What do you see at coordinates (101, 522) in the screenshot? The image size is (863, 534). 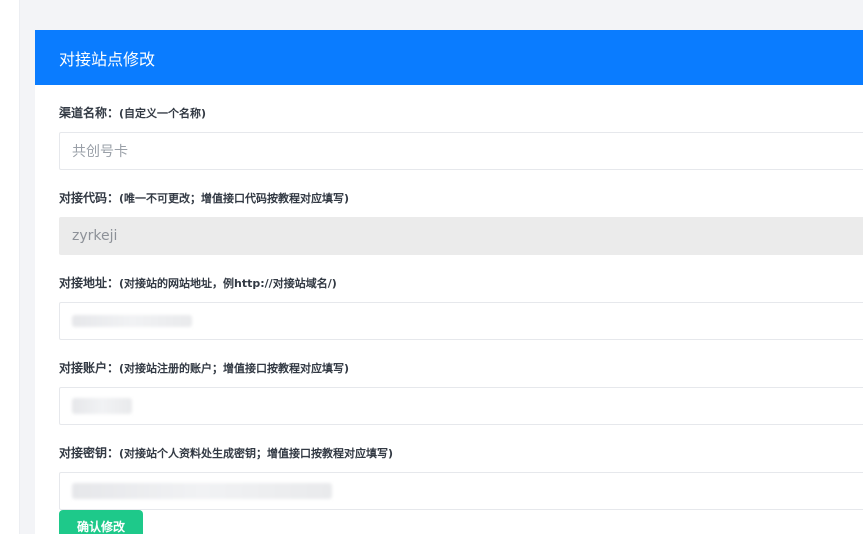 I see `confirm-edit-button: 确认修改` at bounding box center [101, 522].